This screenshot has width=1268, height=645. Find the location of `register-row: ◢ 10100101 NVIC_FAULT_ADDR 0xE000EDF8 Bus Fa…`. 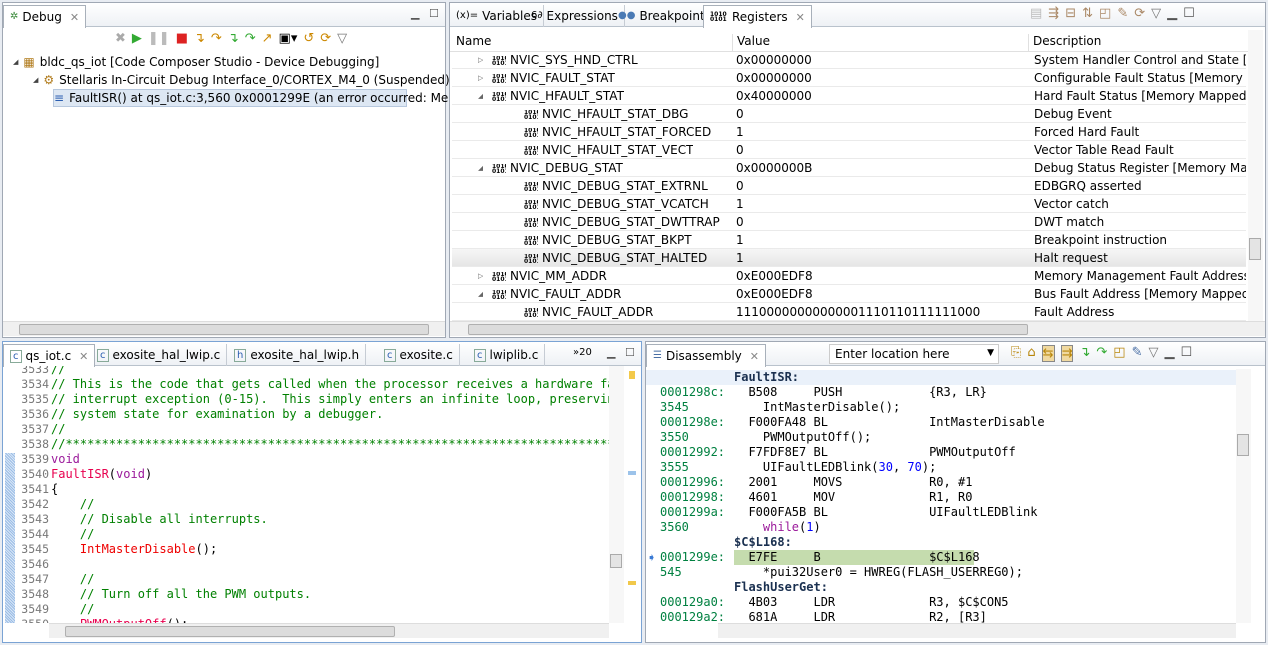

register-row: ◢ 10100101 NVIC_FAULT_ADDR 0xE000EDF8 Bus Fa… is located at coordinates (849, 294).